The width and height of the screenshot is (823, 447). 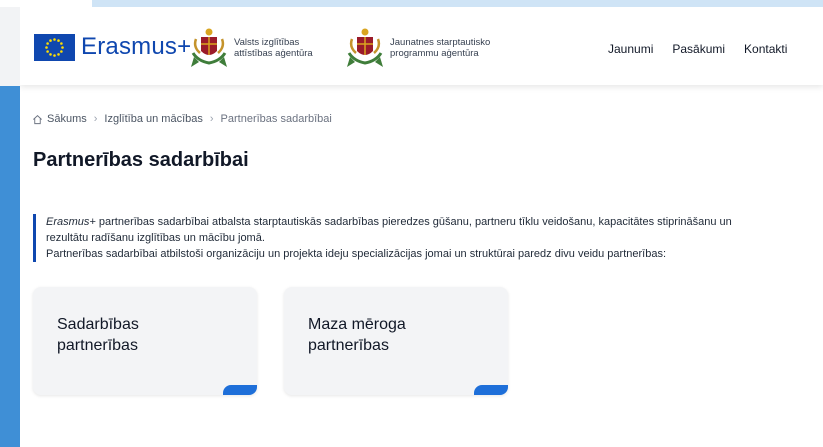 What do you see at coordinates (273, 53) in the screenshot?
I see `agency1-line2: attīstības aģentūra` at bounding box center [273, 53].